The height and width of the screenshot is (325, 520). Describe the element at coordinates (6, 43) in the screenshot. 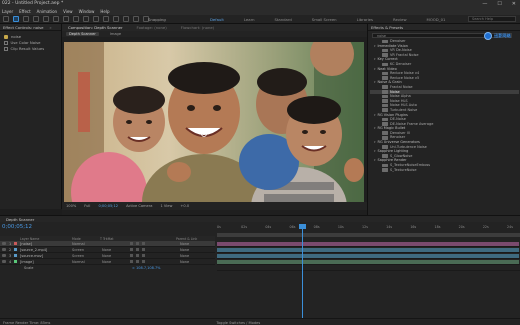

I see `use-color-noise-checkbox` at that location.